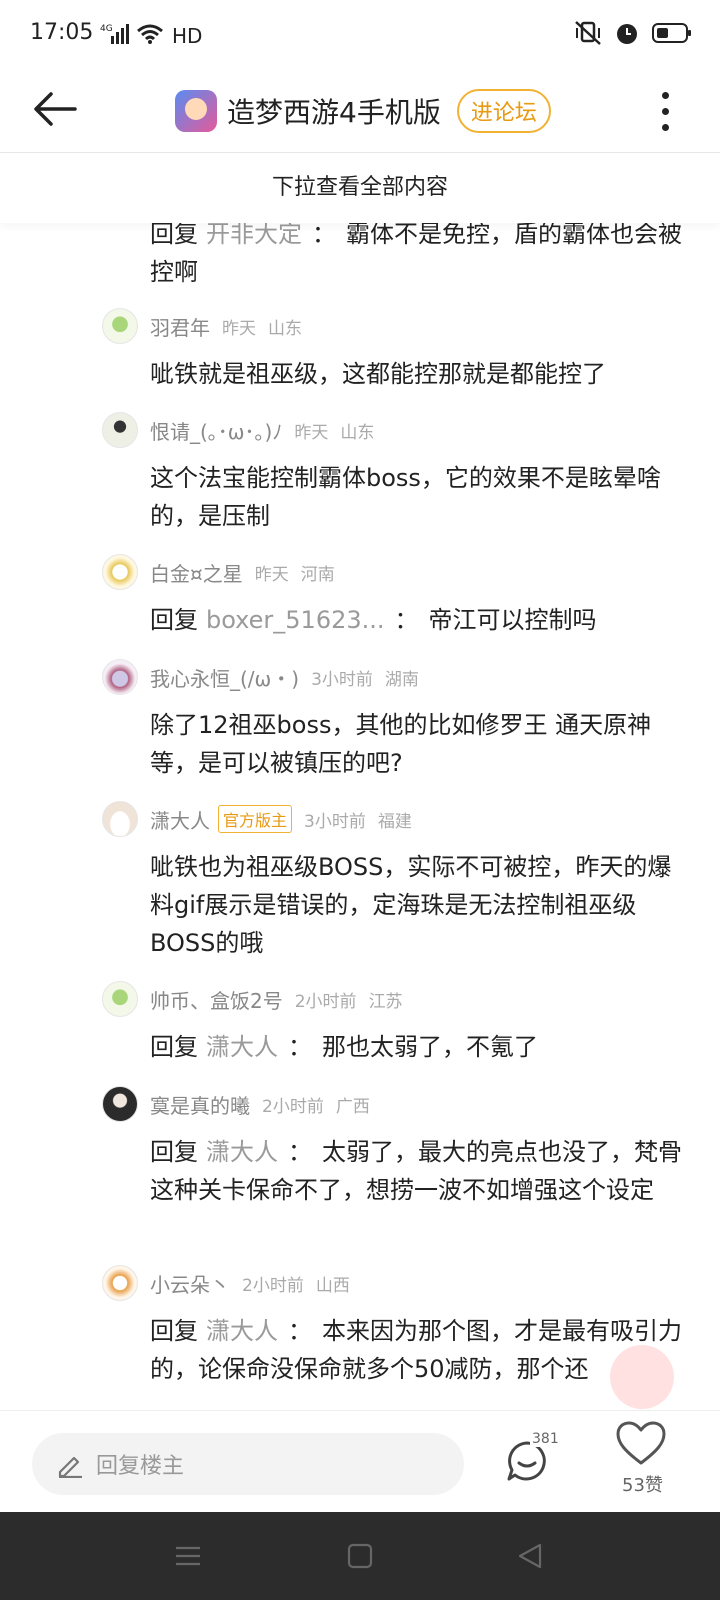 The image size is (720, 1600). I want to click on comment-region: 福建, so click(394, 821).